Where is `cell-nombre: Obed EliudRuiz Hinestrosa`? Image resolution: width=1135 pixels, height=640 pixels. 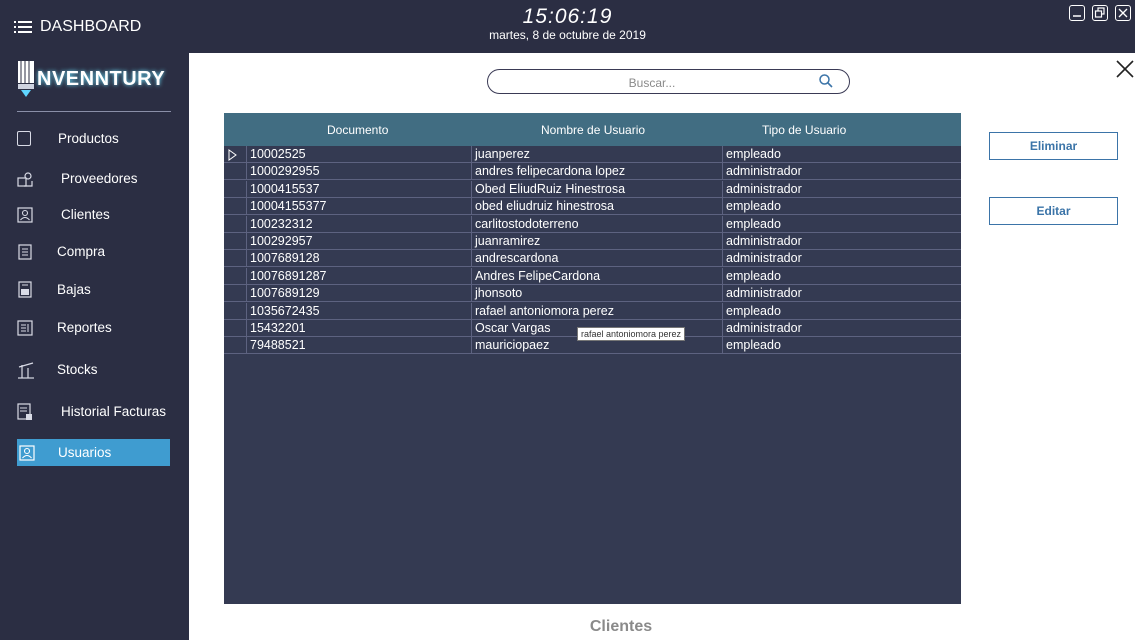 cell-nombre: Obed EliudRuiz Hinestrosa is located at coordinates (550, 189).